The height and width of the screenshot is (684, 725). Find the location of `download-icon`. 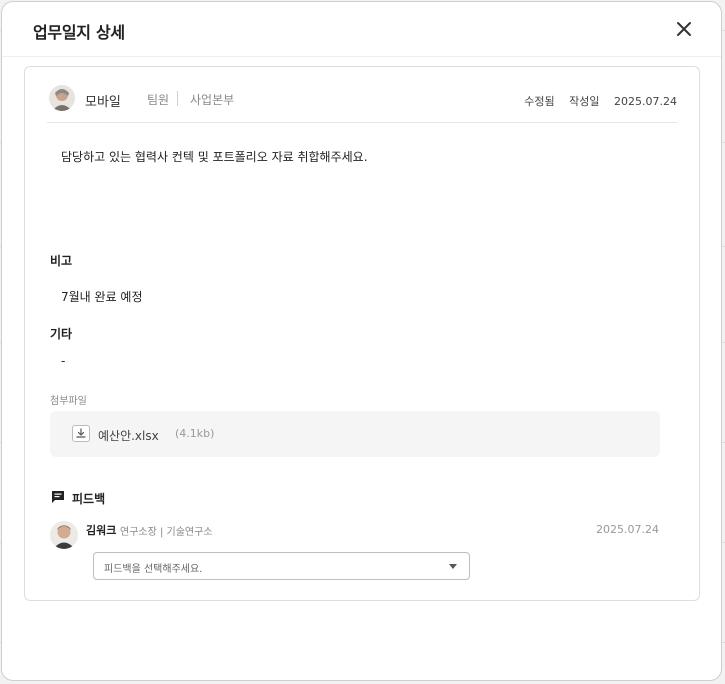

download-icon is located at coordinates (81, 433).